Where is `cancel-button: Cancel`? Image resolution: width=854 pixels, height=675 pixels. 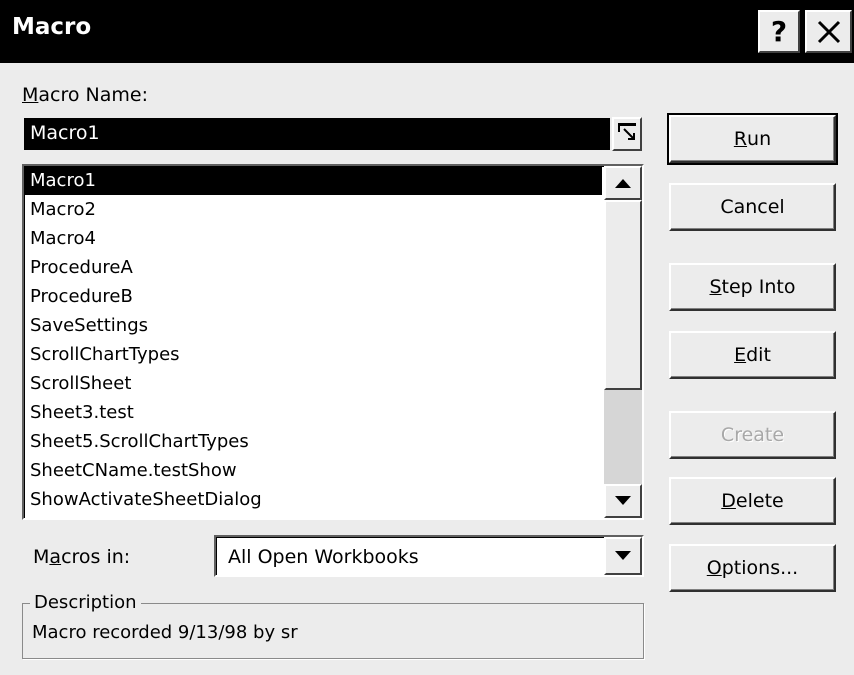
cancel-button: Cancel is located at coordinates (752, 207).